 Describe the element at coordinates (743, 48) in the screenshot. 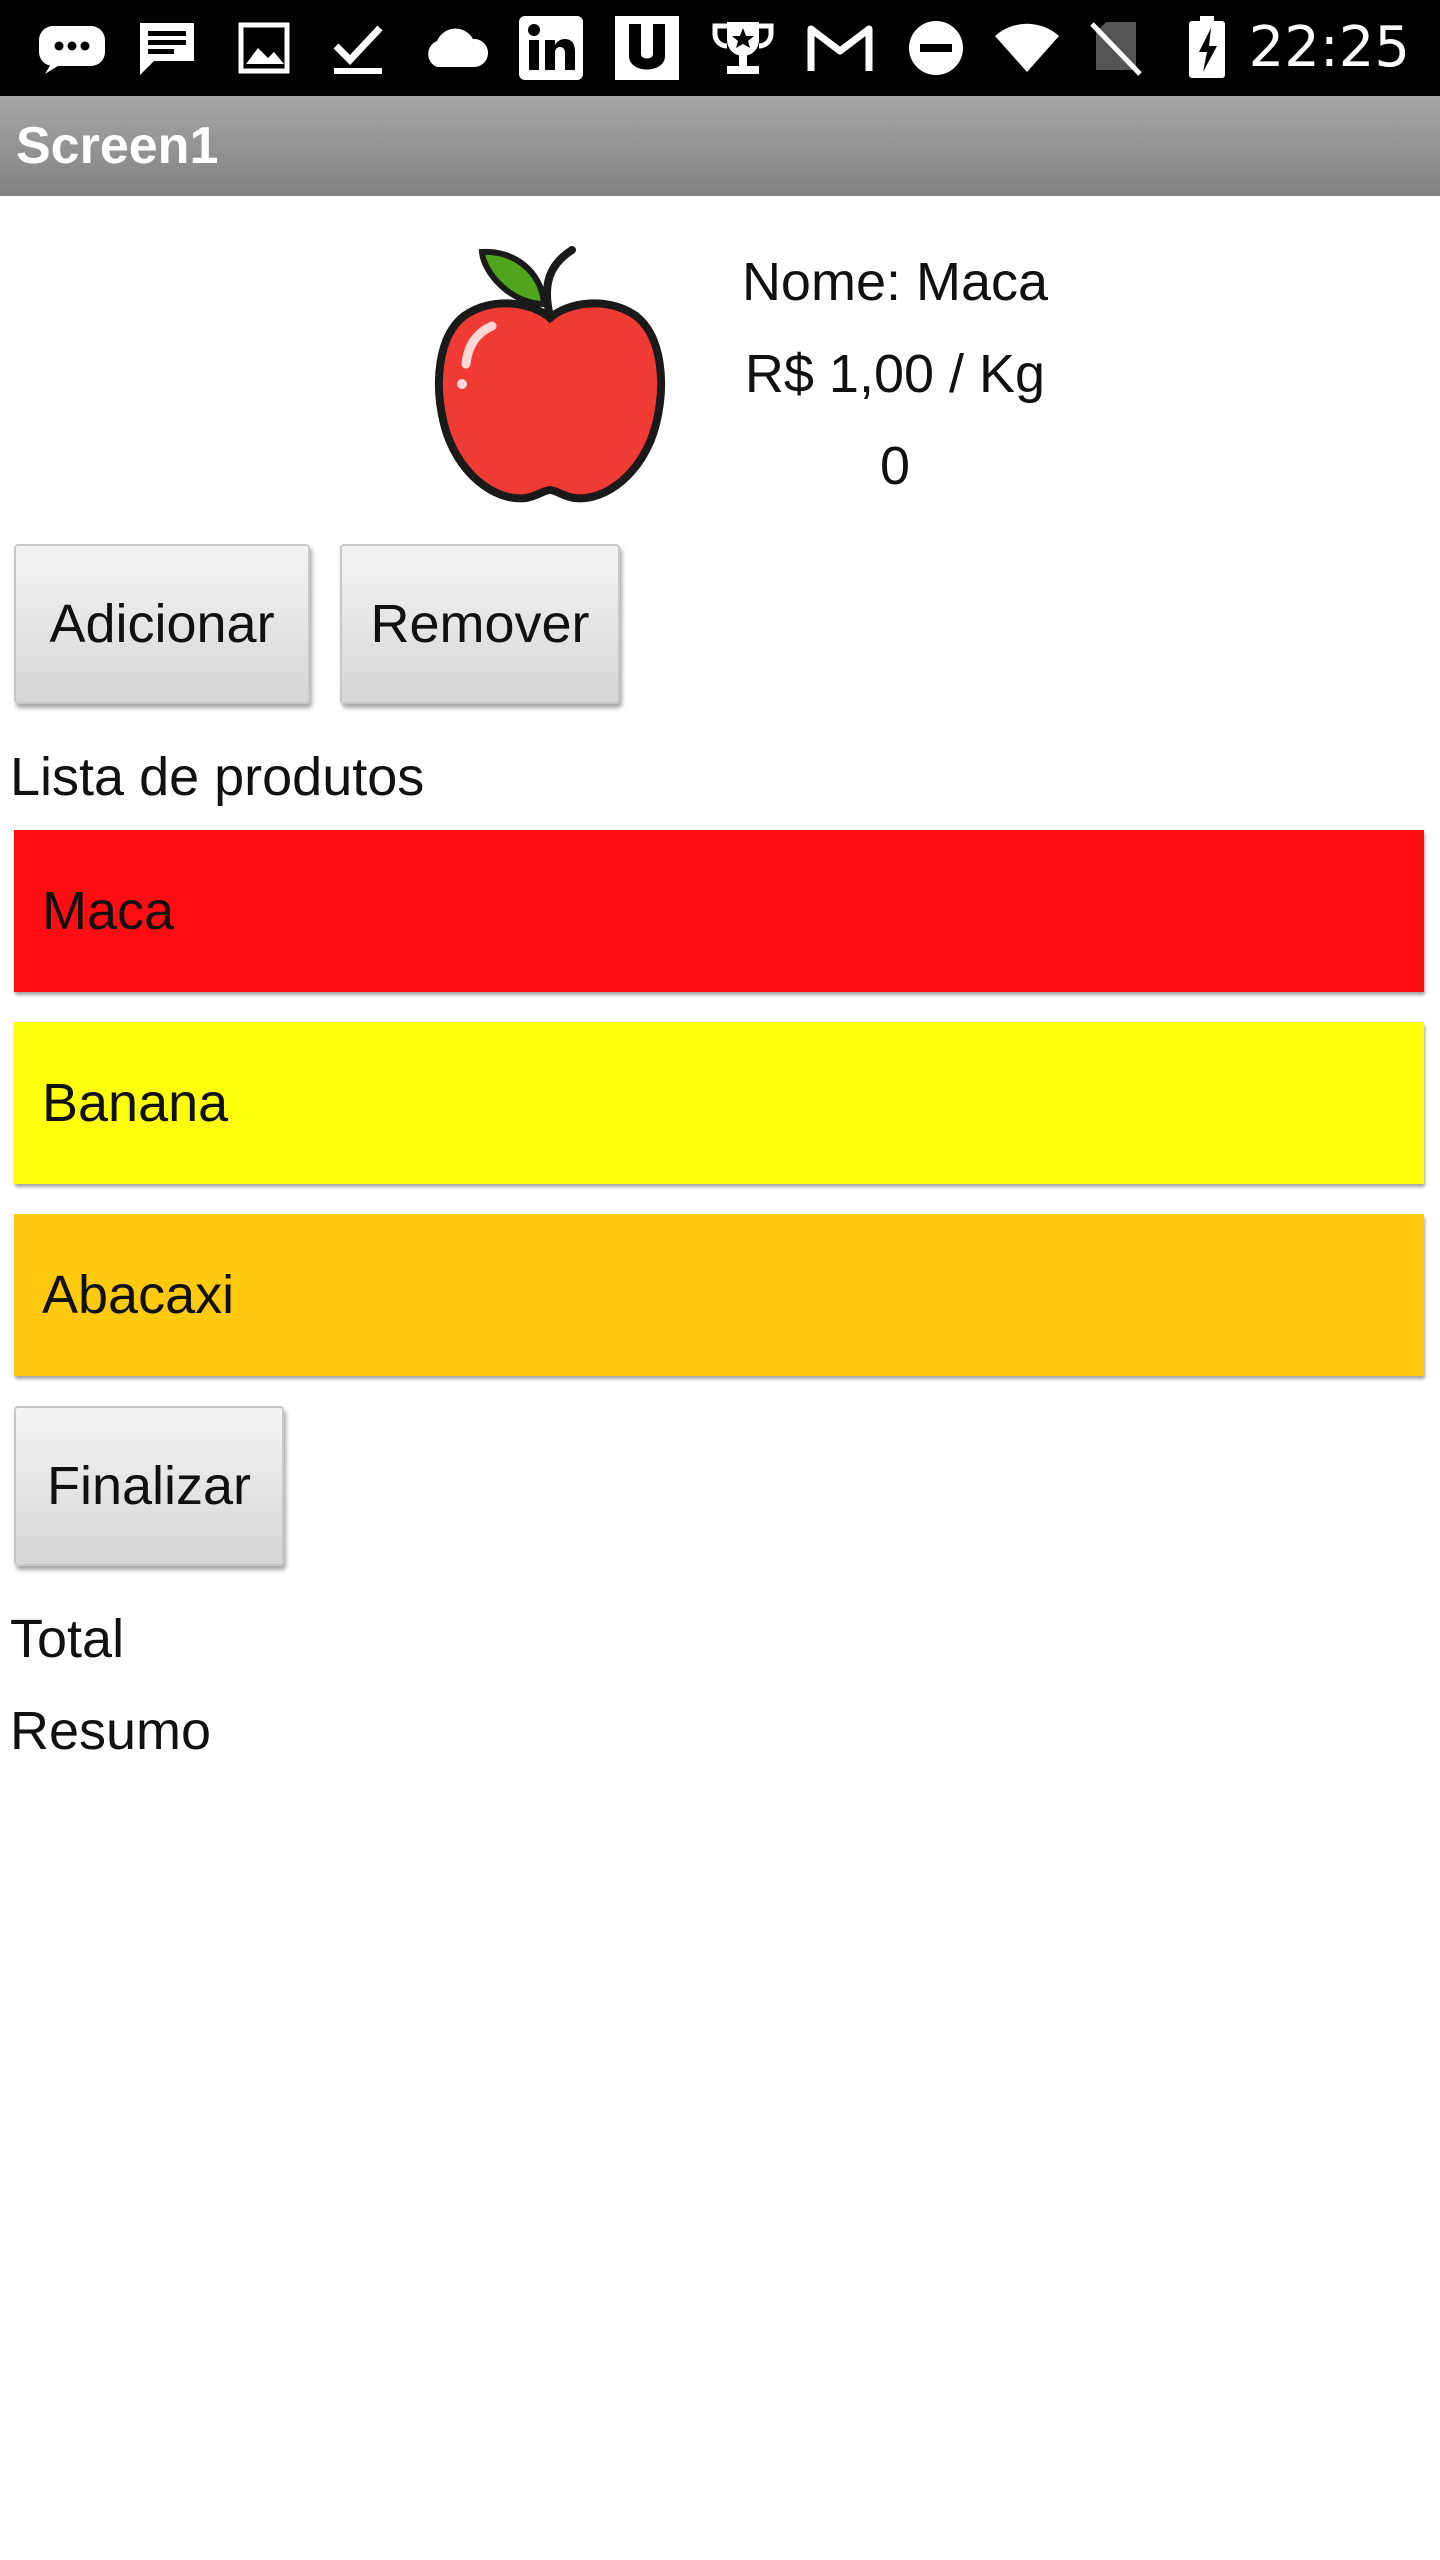

I see `trophy-icon` at that location.